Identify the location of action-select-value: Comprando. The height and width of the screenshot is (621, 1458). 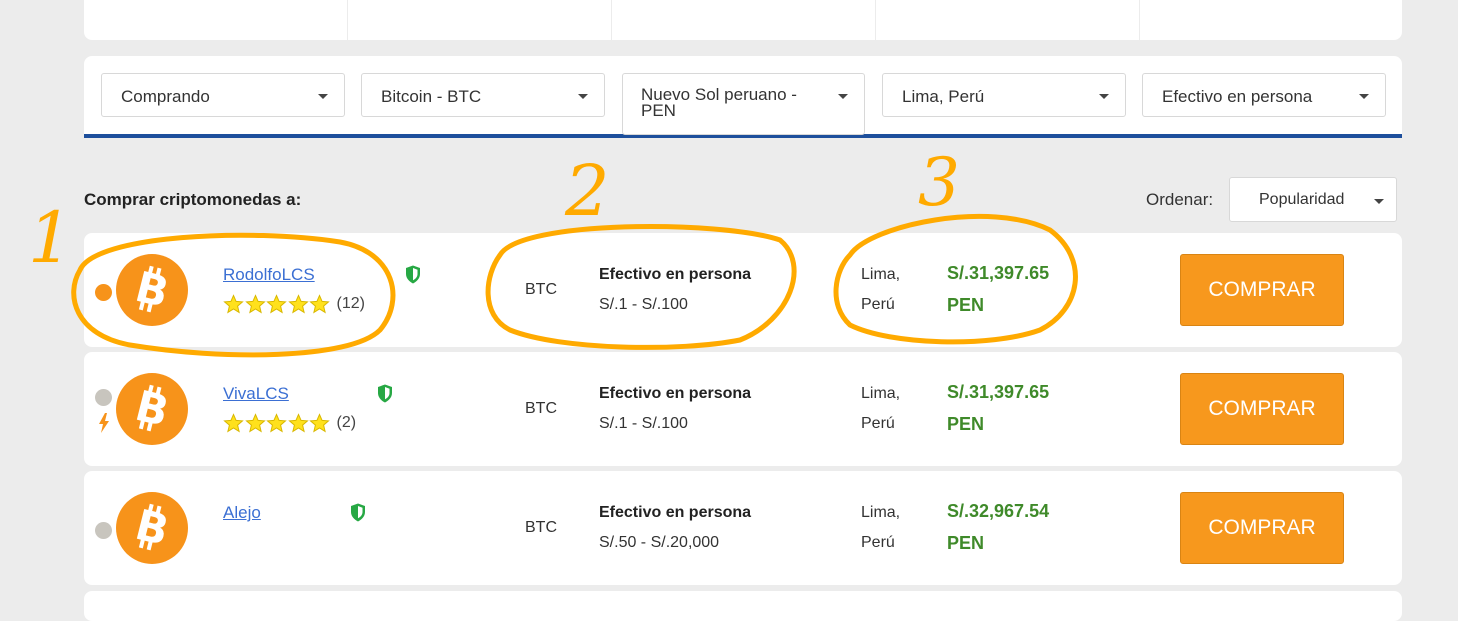
(165, 96).